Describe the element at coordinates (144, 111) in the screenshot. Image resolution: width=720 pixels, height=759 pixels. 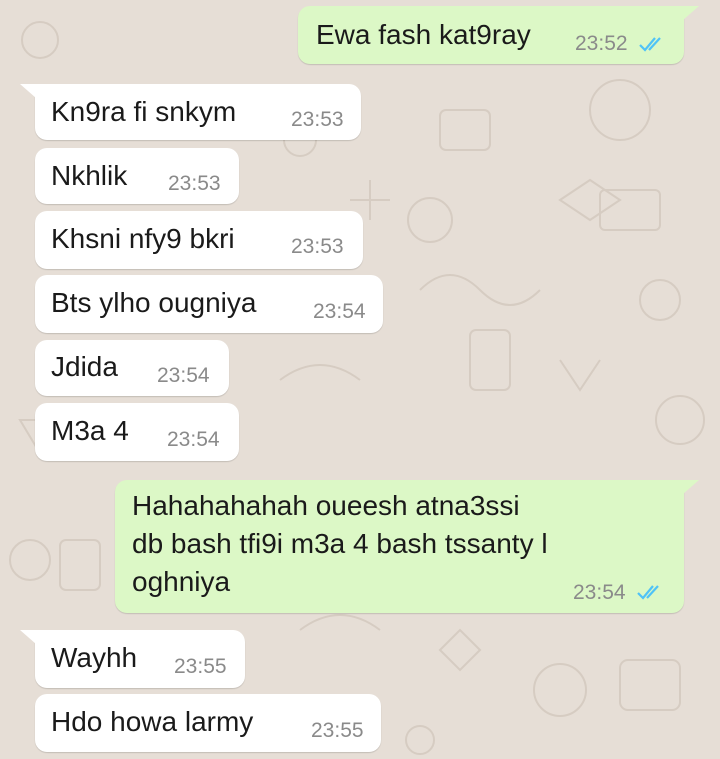
I see `message-text: Kn9ra fi snkym` at that location.